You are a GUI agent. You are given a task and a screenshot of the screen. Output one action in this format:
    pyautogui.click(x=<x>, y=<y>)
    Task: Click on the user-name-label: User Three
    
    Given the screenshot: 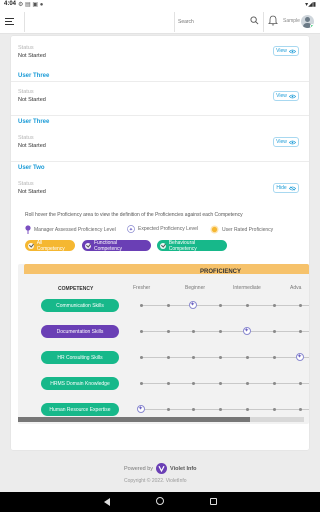 What is the action you would take?
    pyautogui.click(x=34, y=122)
    